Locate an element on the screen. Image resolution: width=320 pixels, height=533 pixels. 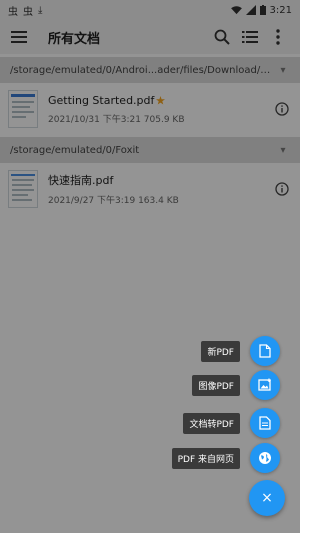
fab-label: PDF 来自网页 is located at coordinates (205, 458).